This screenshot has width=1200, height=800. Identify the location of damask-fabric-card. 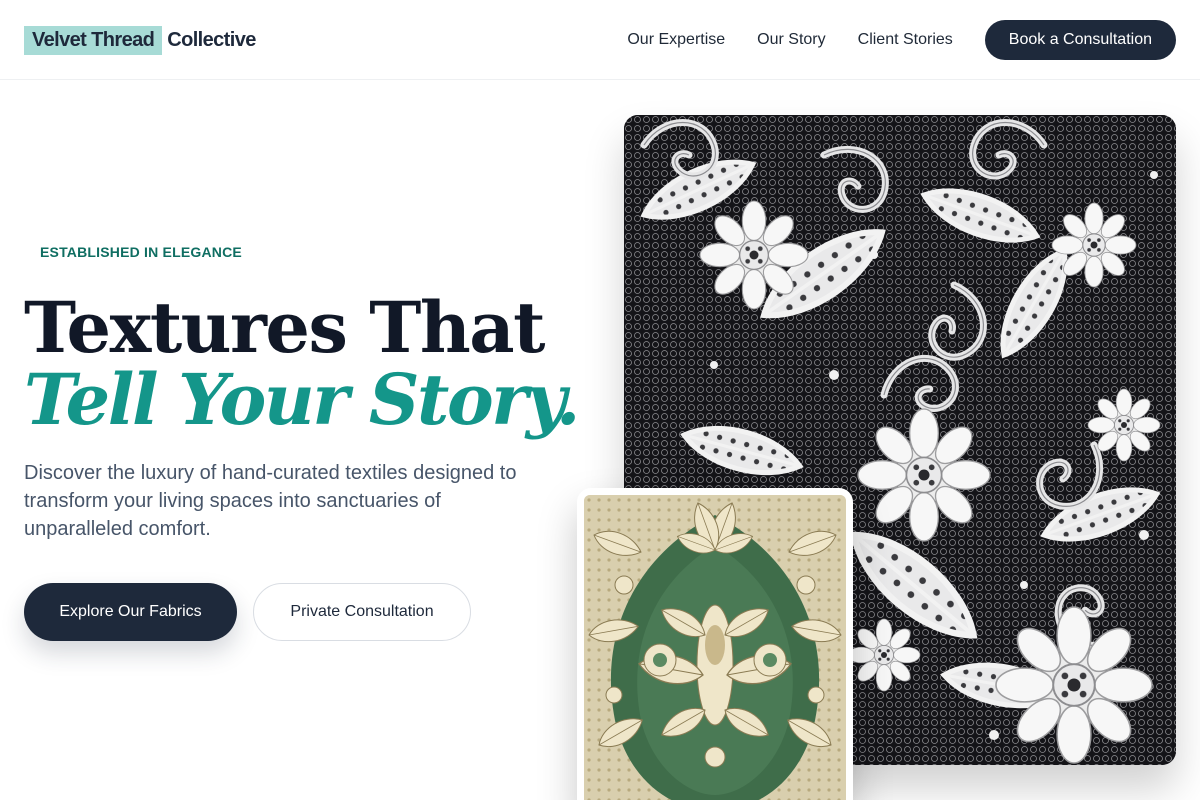
(715, 644).